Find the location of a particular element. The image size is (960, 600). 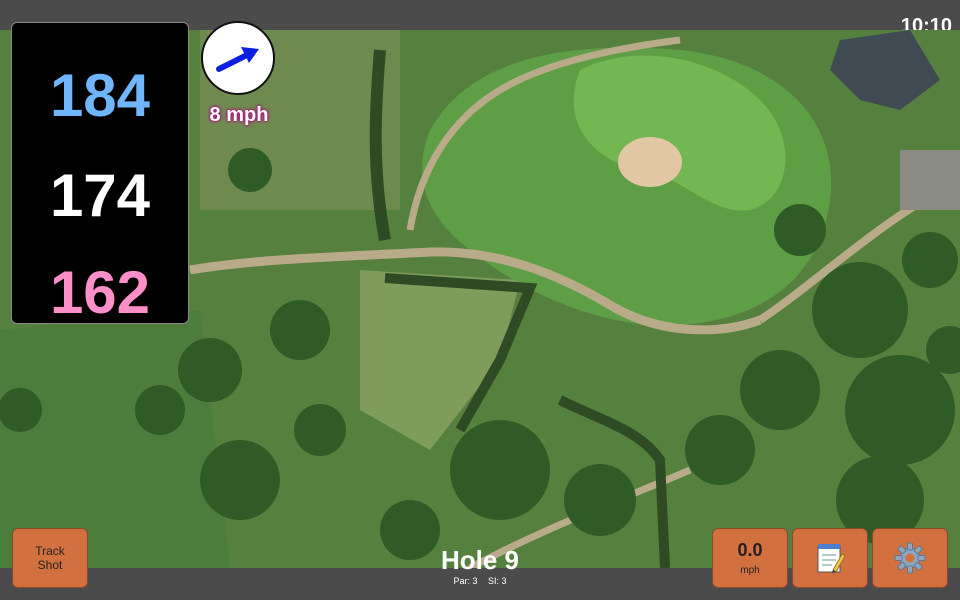

settings-button is located at coordinates (910, 558).